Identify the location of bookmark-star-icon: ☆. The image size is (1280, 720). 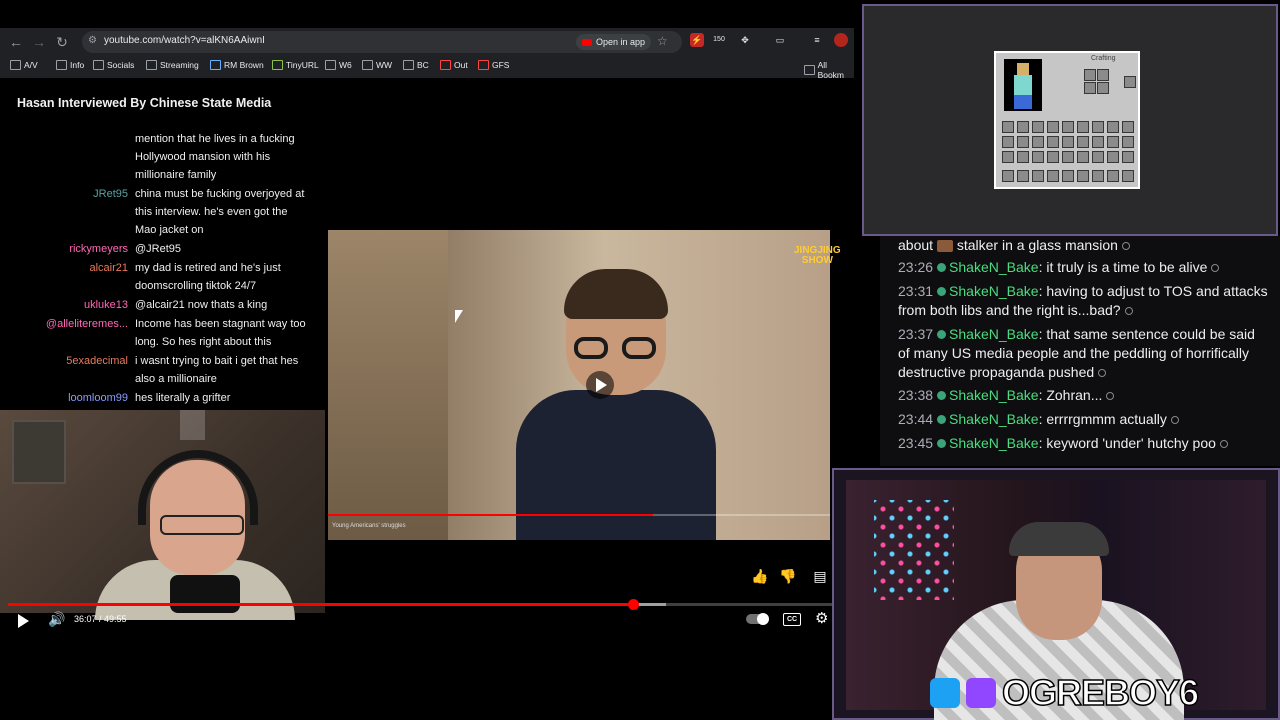
(662, 41).